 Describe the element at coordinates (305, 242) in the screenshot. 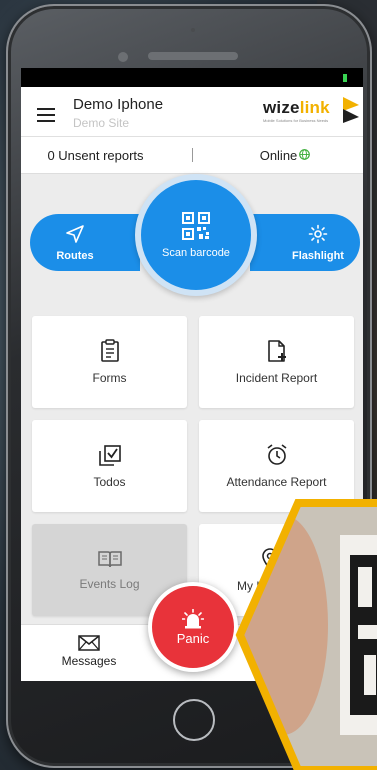

I see `flashlight-button: Flashlight` at that location.